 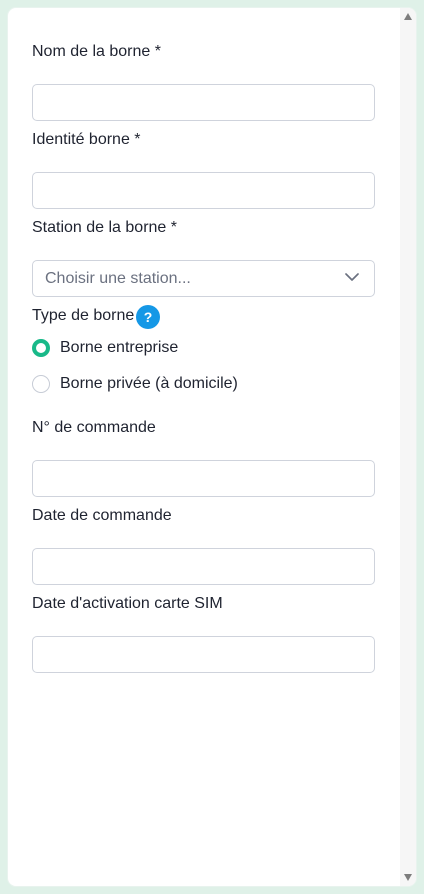 I want to click on sim-activation-date-input, so click(x=203, y=654).